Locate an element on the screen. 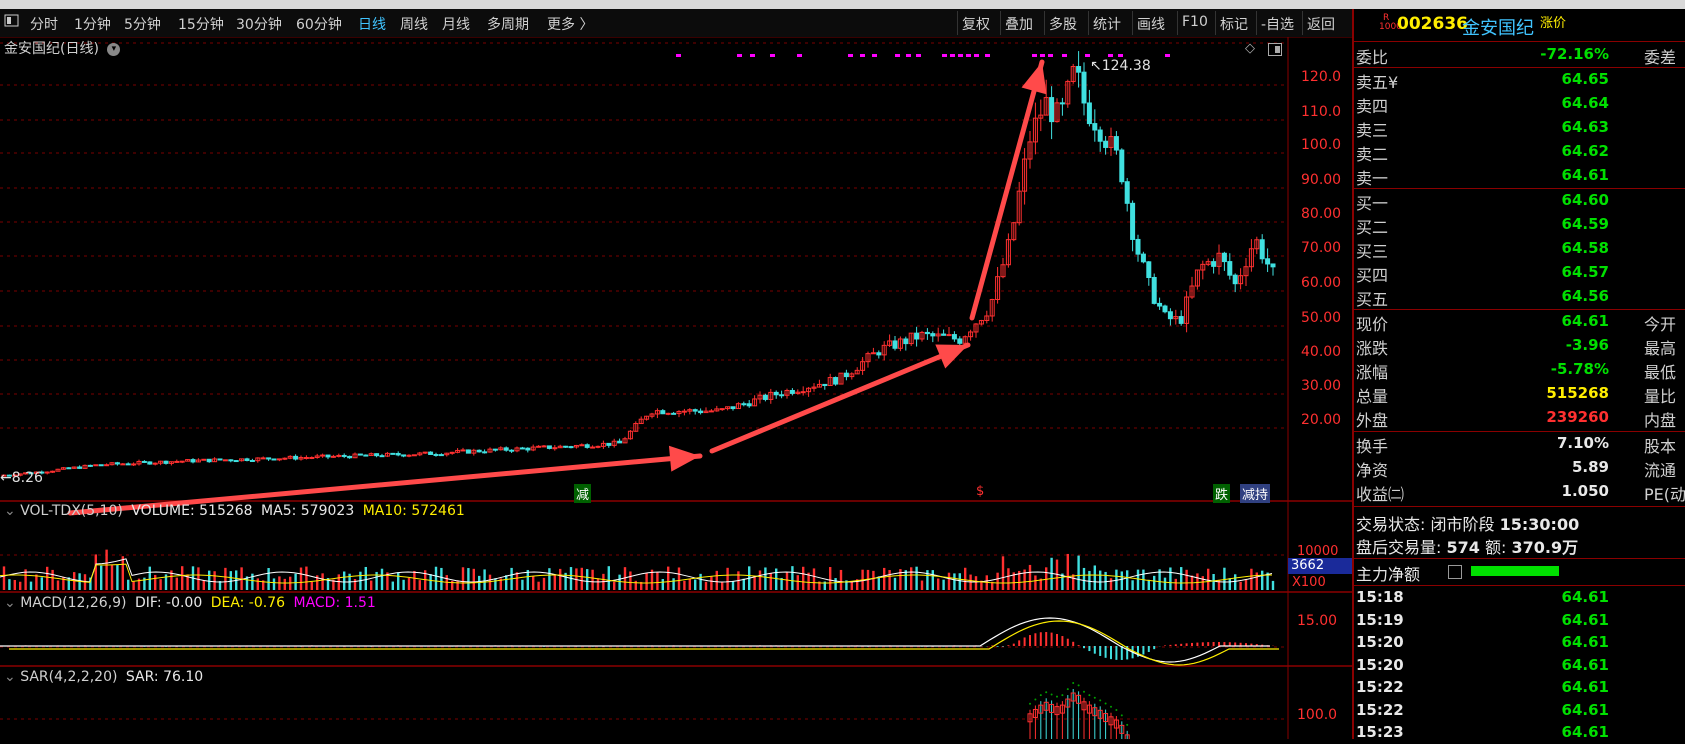 This screenshot has width=1685, height=744. period-tab-5: 60分钟 is located at coordinates (319, 24).